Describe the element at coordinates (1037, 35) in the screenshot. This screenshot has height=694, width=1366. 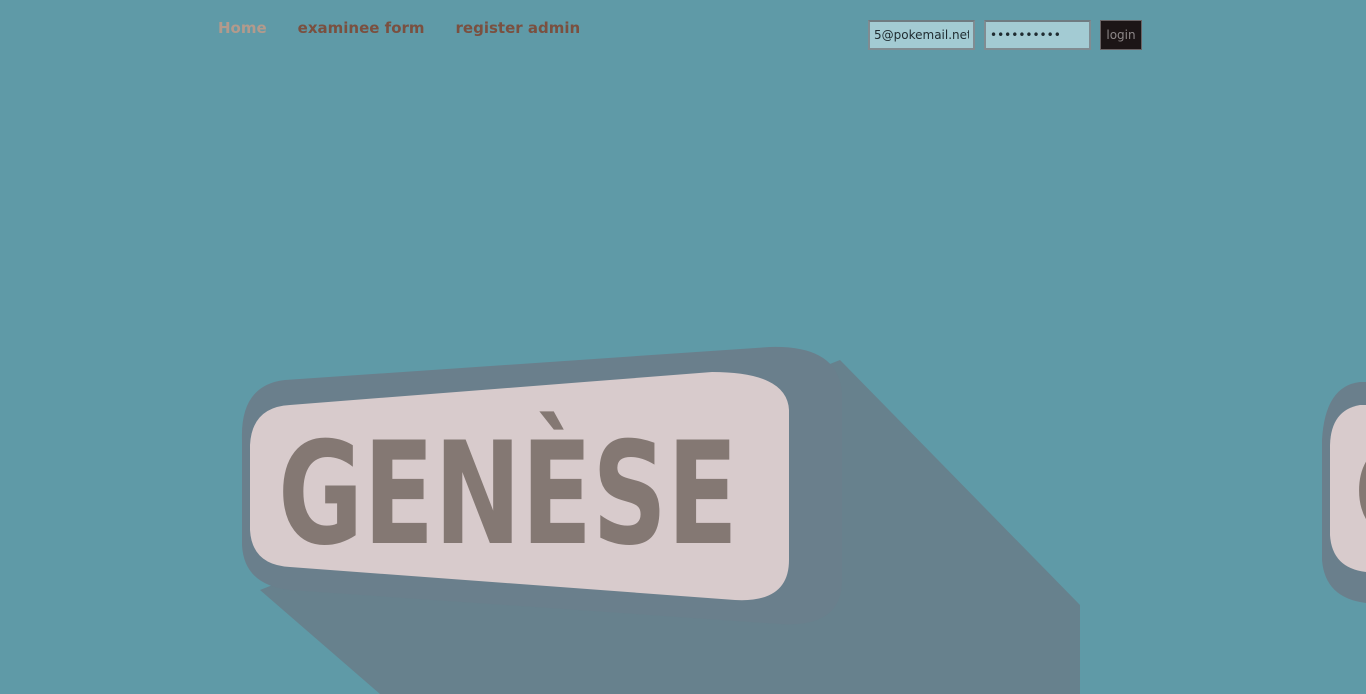
I see `password-field` at that location.